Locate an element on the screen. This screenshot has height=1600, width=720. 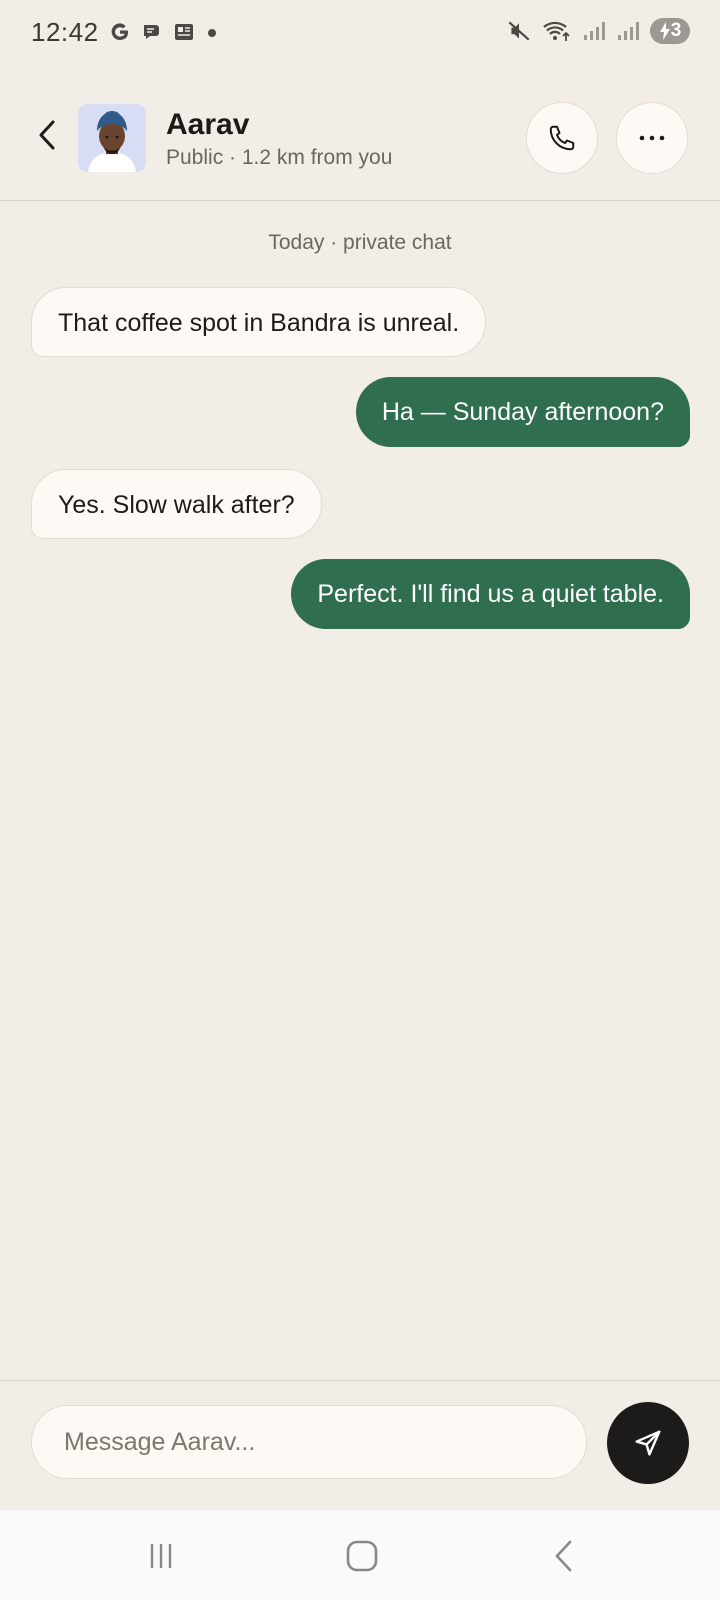
status-bar: 12:42 3 is located at coordinates (360, 34).